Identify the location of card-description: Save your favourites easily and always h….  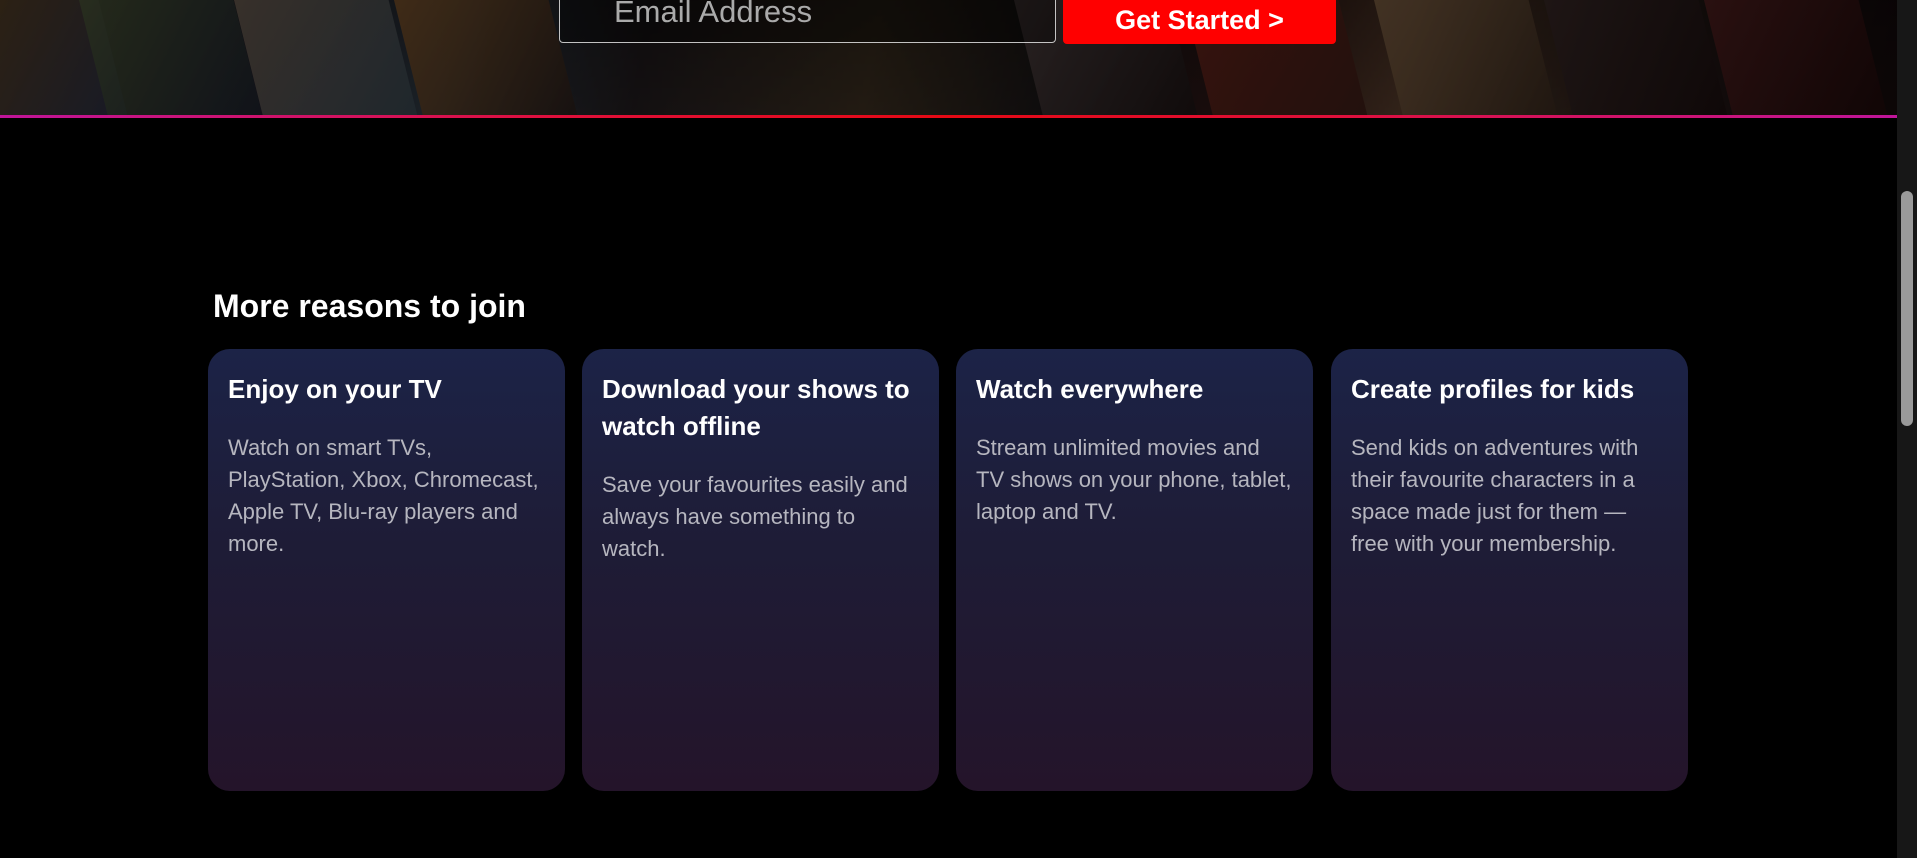
(755, 516).